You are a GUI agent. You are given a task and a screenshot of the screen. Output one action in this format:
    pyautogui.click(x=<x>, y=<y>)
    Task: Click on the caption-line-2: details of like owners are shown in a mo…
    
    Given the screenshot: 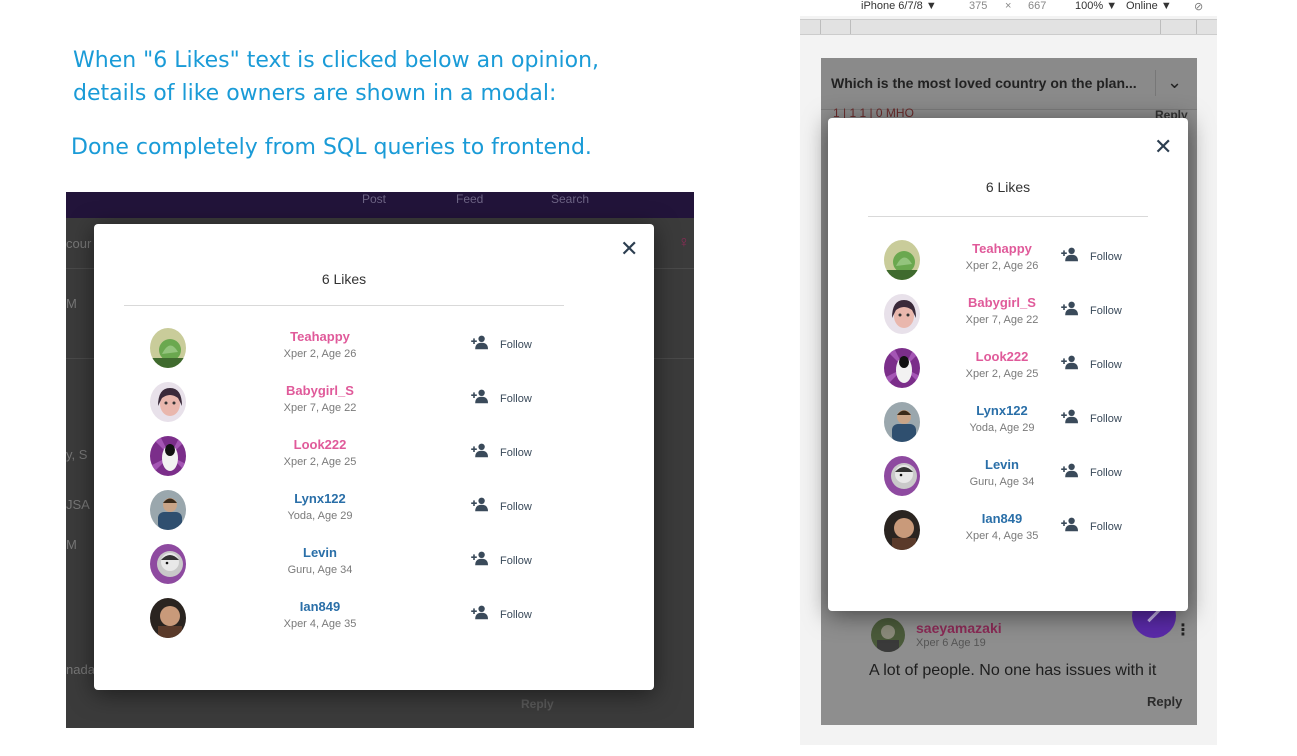 What is the action you would take?
    pyautogui.click(x=315, y=93)
    